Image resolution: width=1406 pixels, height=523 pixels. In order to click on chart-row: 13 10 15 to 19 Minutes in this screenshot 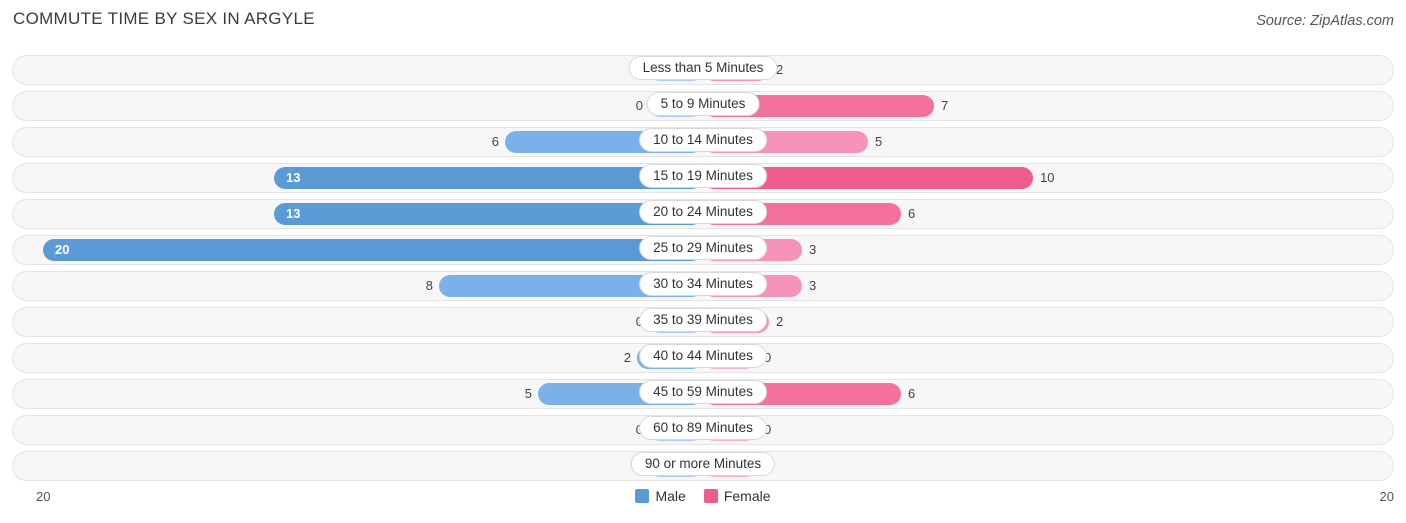, I will do `click(703, 179)`.